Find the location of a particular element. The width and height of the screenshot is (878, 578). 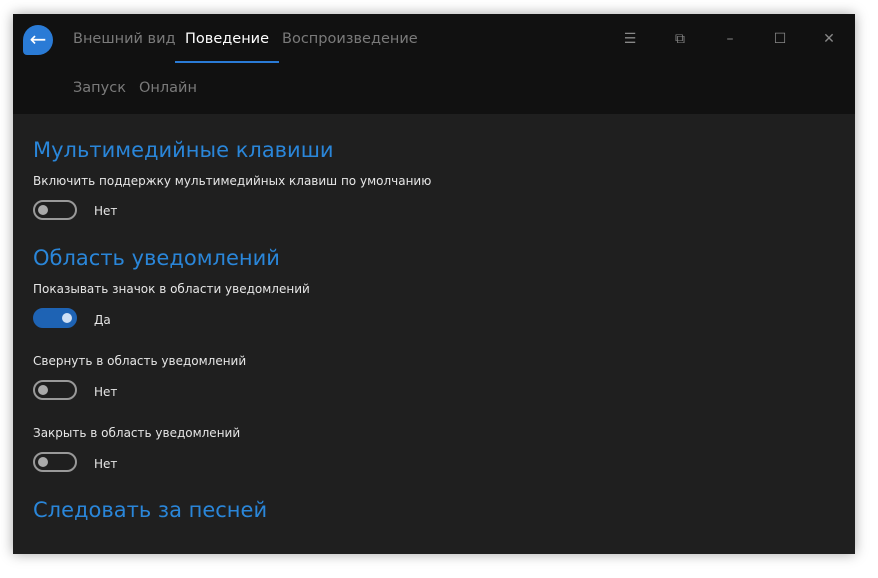

section-title-follow-song: Следовать за песней is located at coordinates (150, 510).